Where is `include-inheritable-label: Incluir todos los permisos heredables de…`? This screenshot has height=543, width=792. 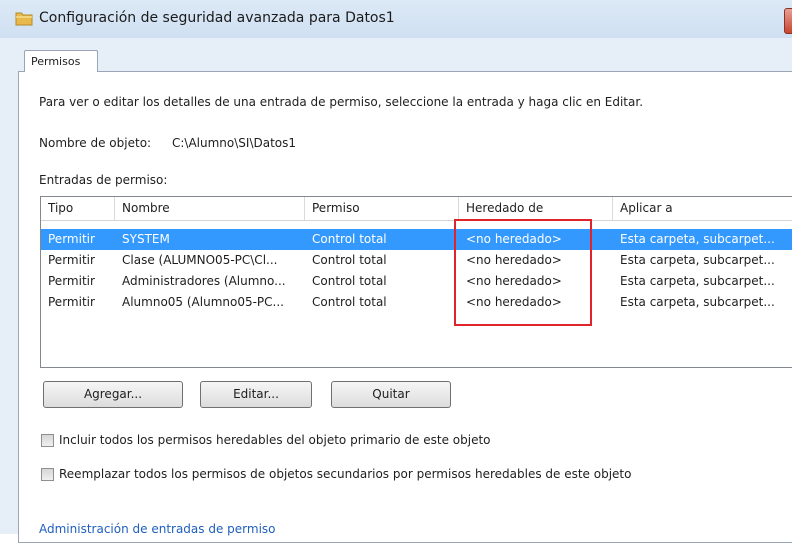 include-inheritable-label: Incluir todos los permisos heredables de… is located at coordinates (275, 440).